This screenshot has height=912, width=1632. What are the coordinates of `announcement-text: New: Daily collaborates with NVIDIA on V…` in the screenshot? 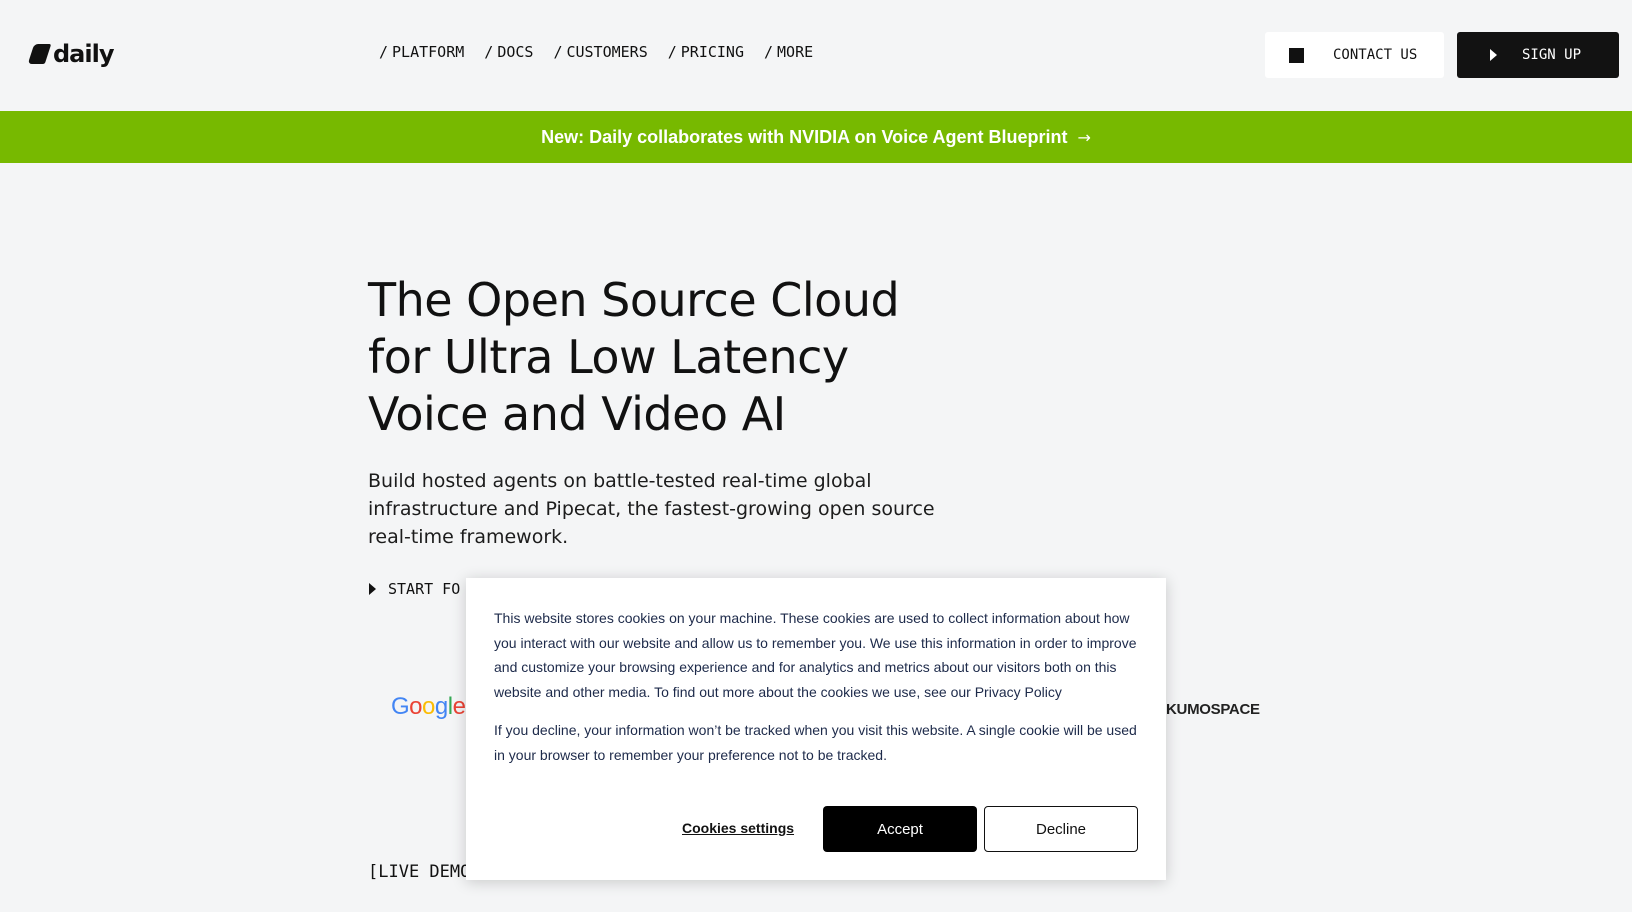 It's located at (804, 136).